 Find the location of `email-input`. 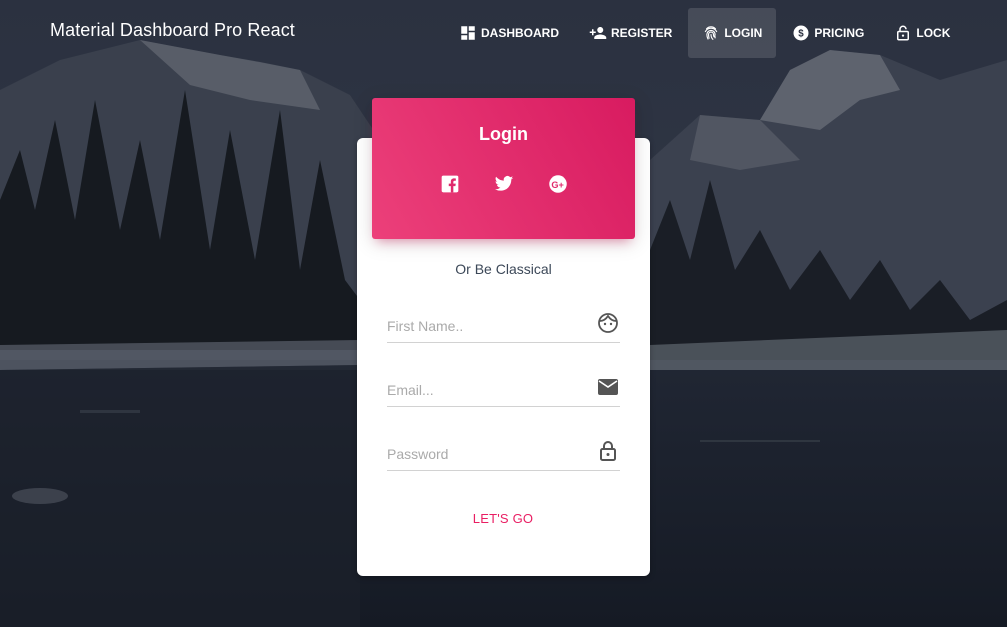

email-input is located at coordinates (487, 390).